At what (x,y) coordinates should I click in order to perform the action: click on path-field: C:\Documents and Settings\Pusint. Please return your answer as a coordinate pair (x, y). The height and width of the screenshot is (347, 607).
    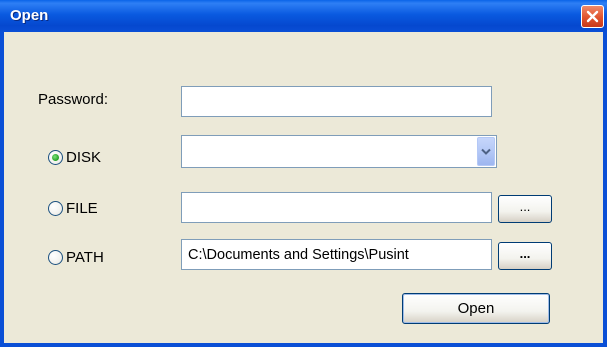
    Looking at the image, I should click on (336, 254).